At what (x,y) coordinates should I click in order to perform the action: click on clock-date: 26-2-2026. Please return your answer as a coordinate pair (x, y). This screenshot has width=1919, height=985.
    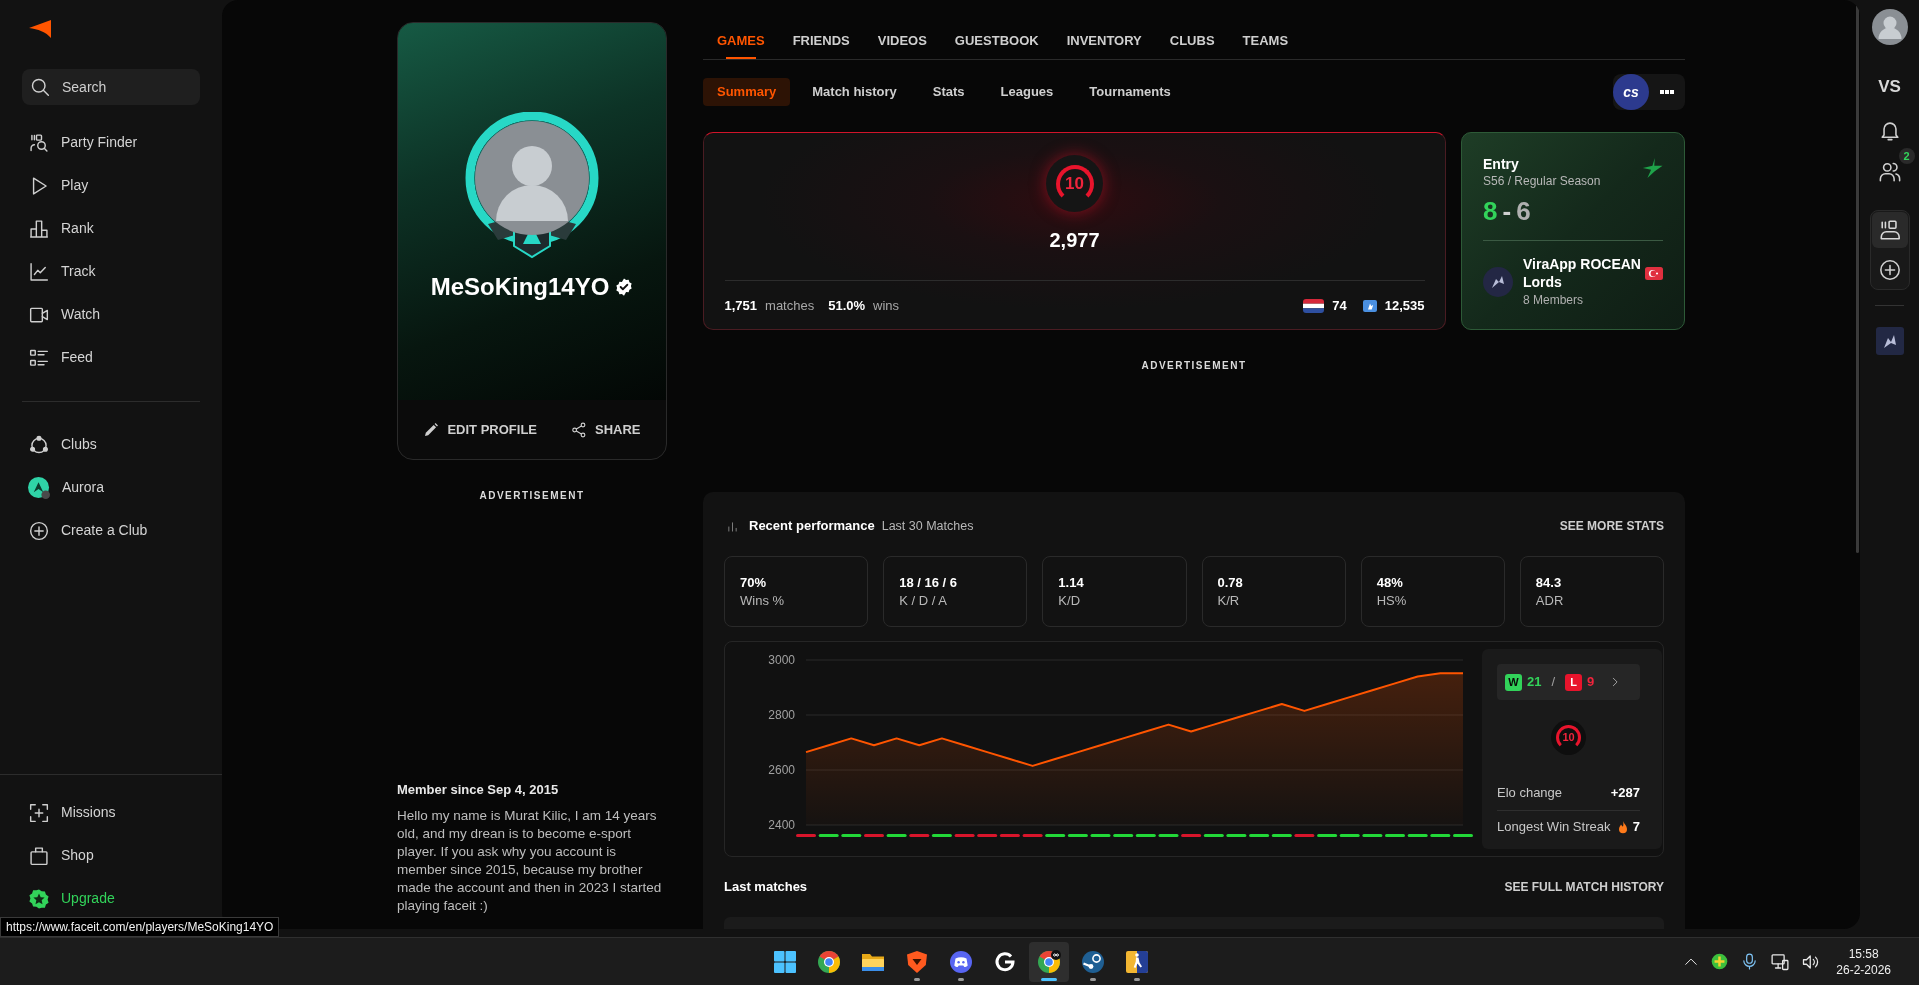
    Looking at the image, I should click on (1863, 969).